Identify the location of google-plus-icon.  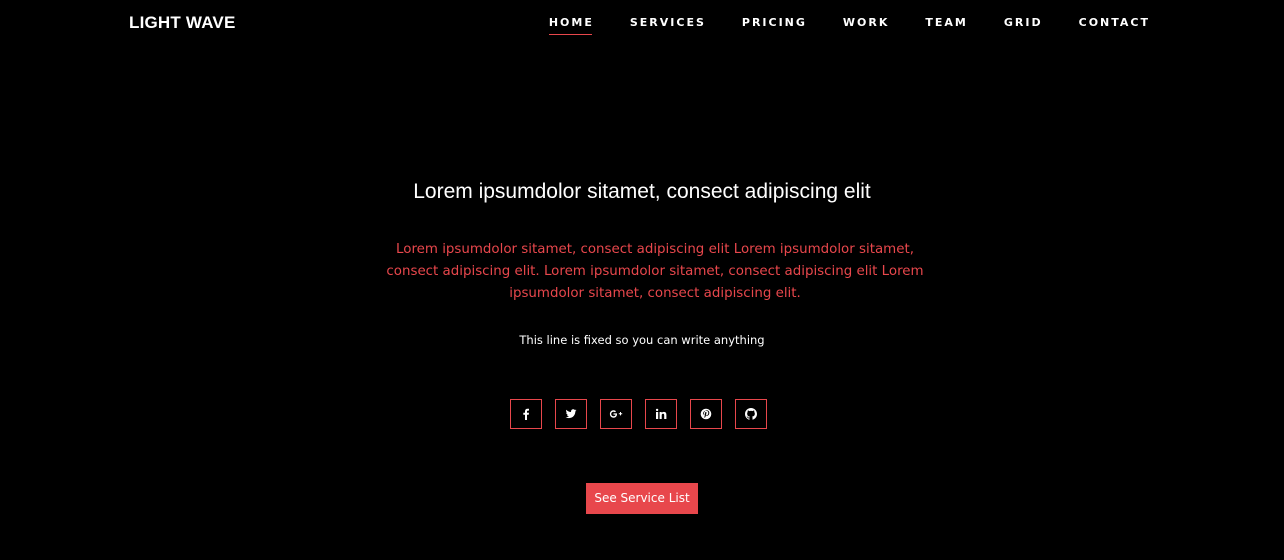
(616, 414).